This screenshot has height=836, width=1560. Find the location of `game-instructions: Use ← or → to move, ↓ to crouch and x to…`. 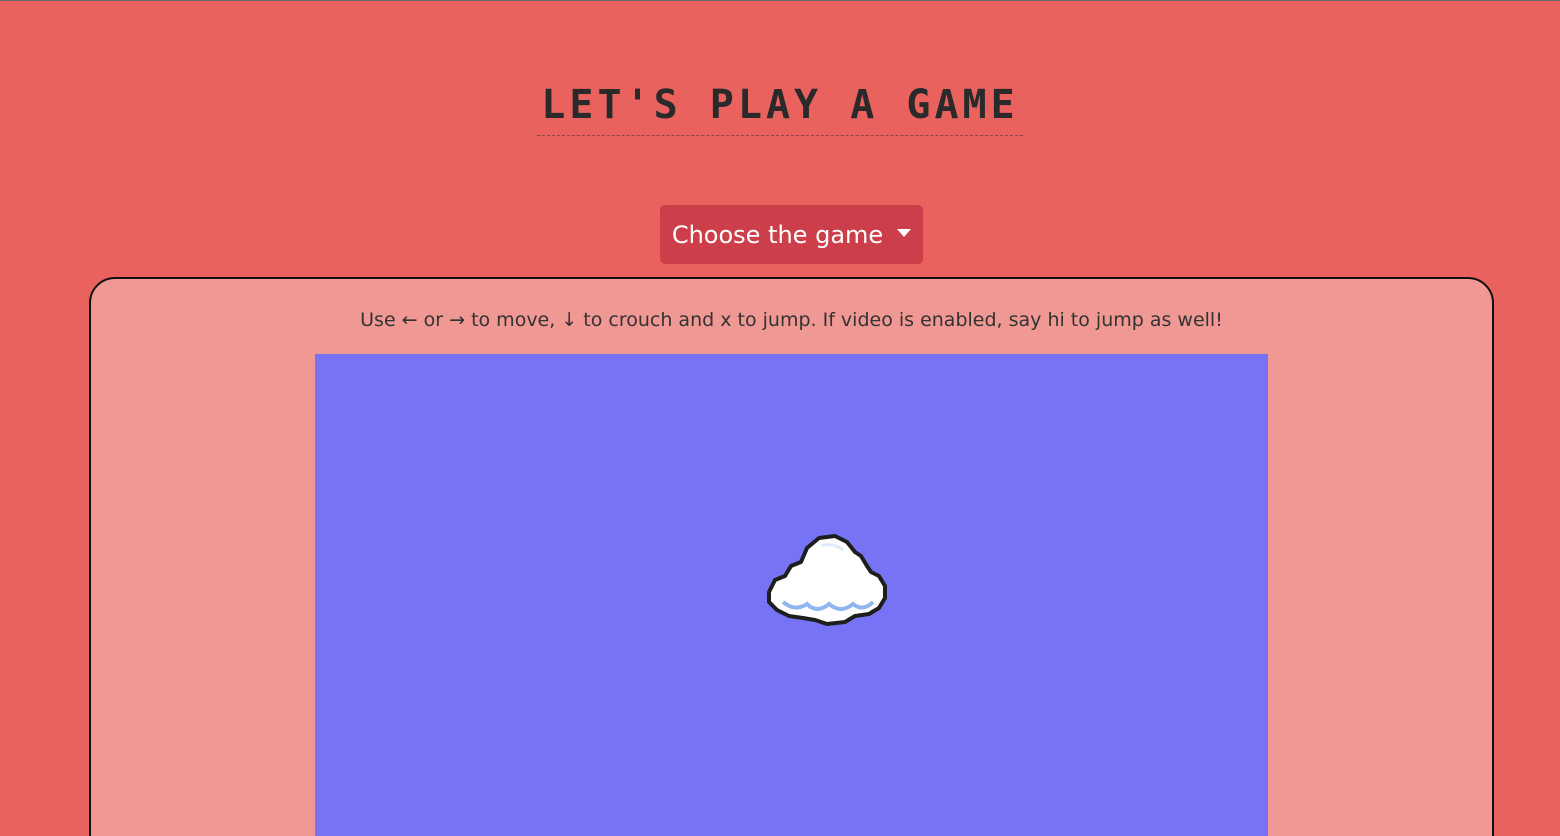

game-instructions: Use ← or → to move, ↓ to crouch and x to… is located at coordinates (791, 320).